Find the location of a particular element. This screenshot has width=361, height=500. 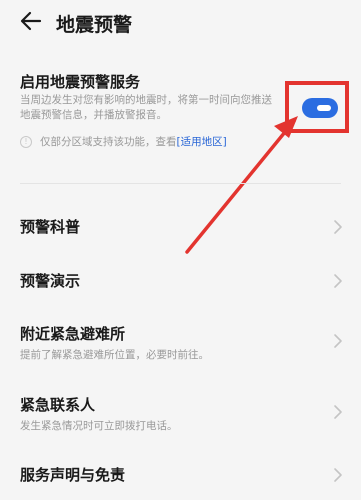

header-bar: 地震预警 is located at coordinates (180, 22).